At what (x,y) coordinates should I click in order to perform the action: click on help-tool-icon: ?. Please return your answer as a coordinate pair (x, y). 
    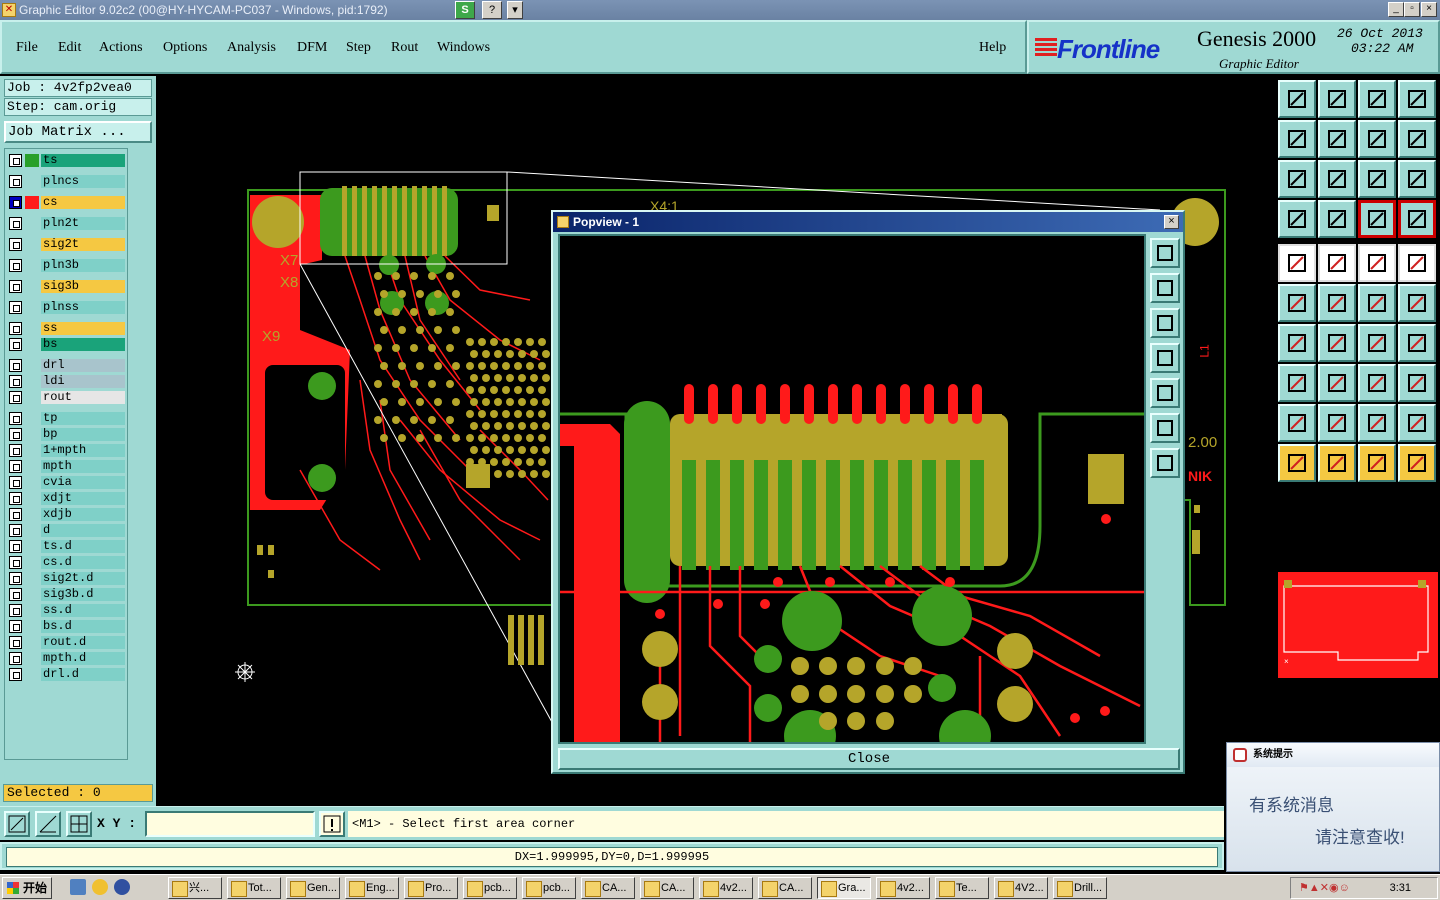
    Looking at the image, I should click on (492, 10).